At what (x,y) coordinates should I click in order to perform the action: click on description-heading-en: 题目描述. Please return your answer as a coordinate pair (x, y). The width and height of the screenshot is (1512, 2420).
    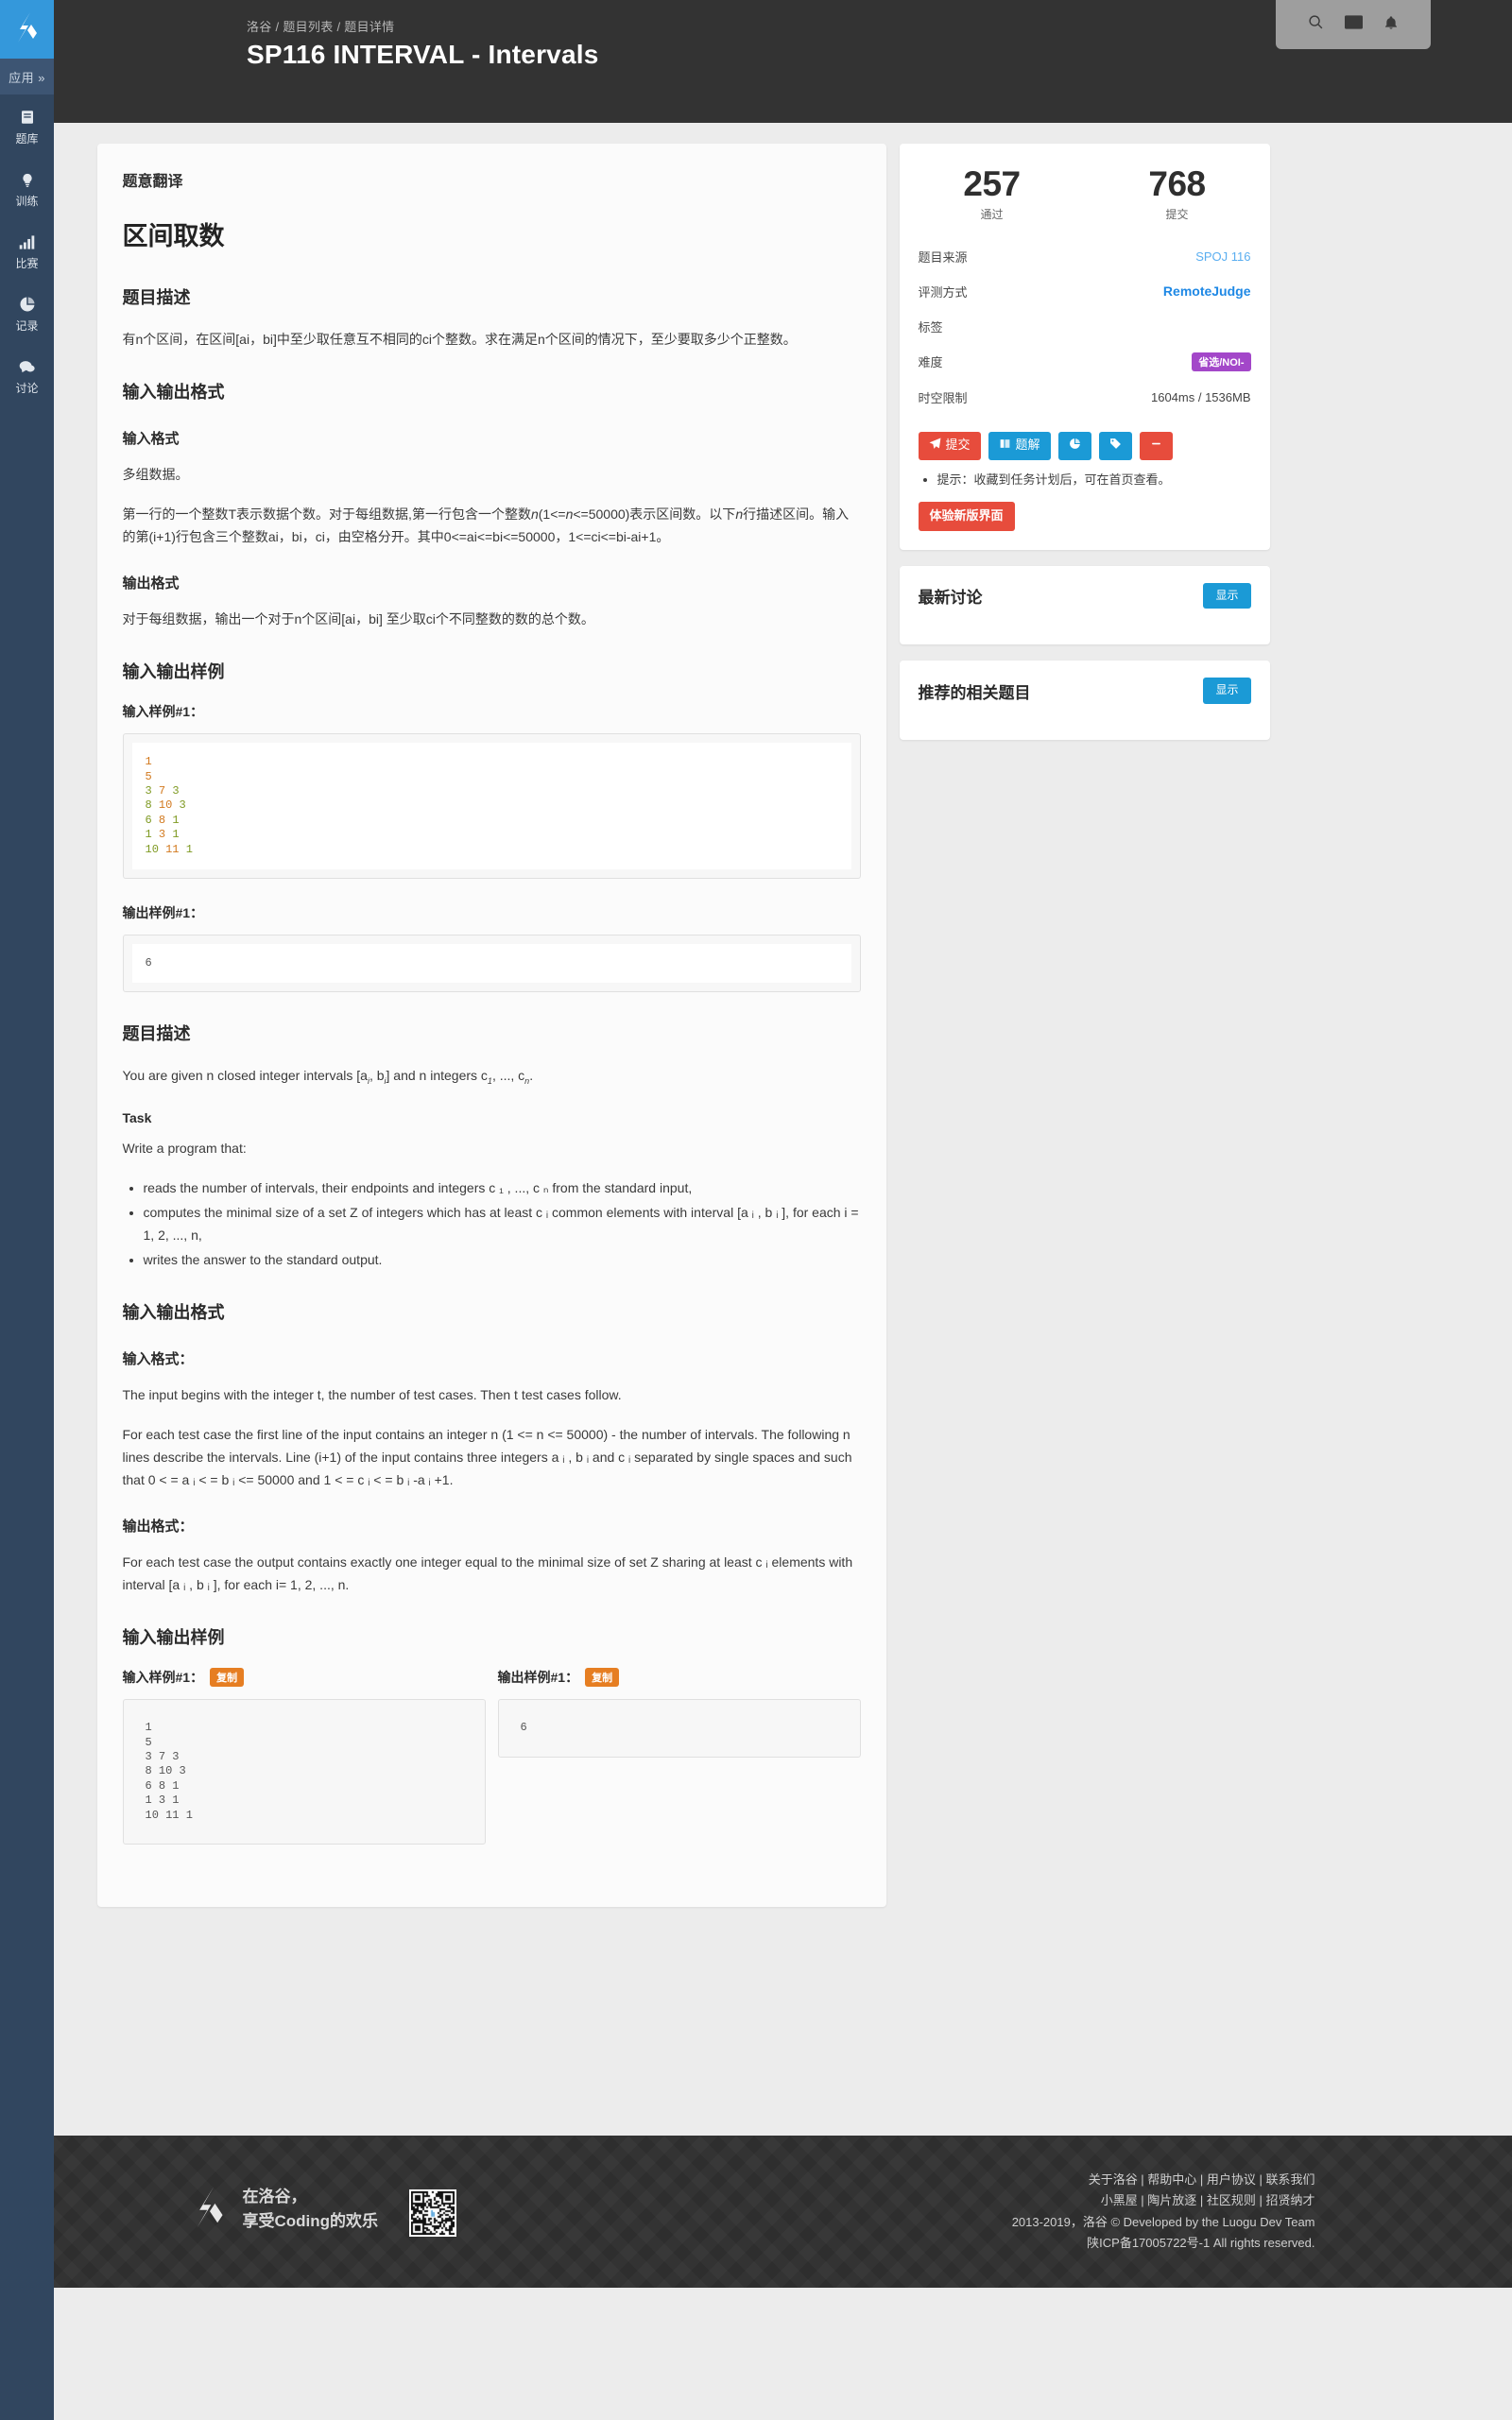
    Looking at the image, I should click on (156, 1034).